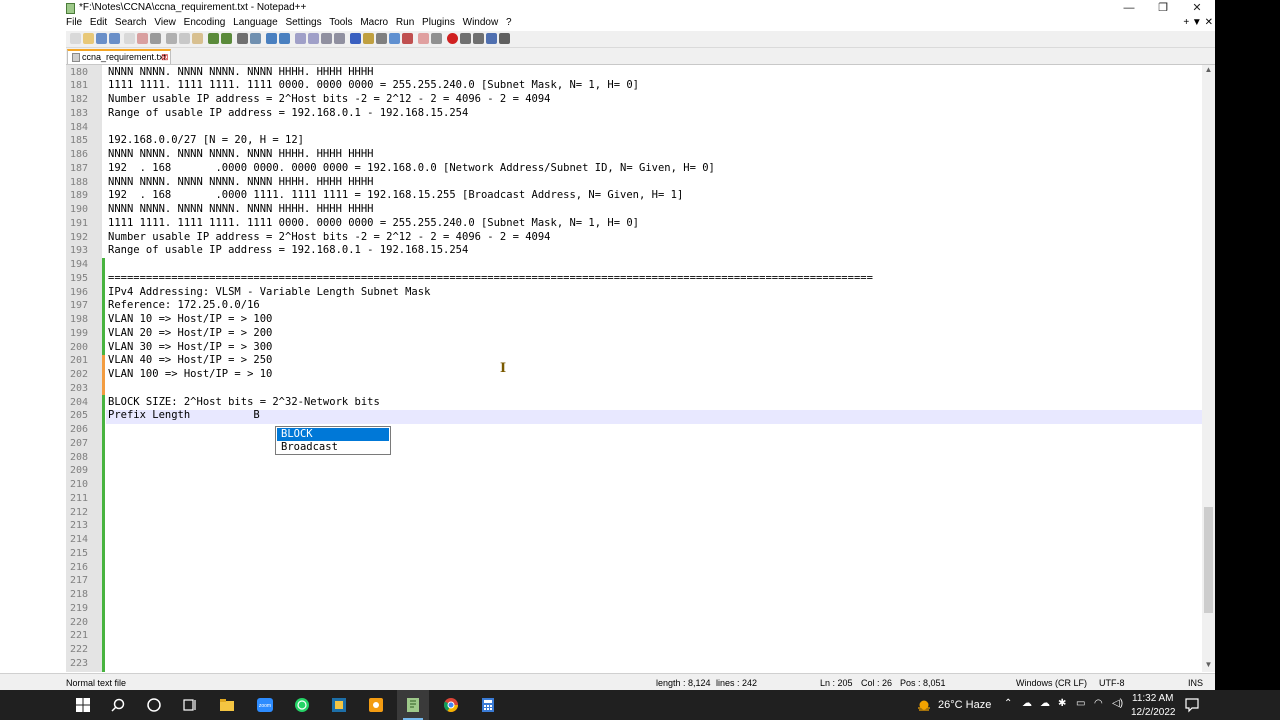 This screenshot has height=720, width=1280. I want to click on run-macro-multiple-icon, so click(491, 38).